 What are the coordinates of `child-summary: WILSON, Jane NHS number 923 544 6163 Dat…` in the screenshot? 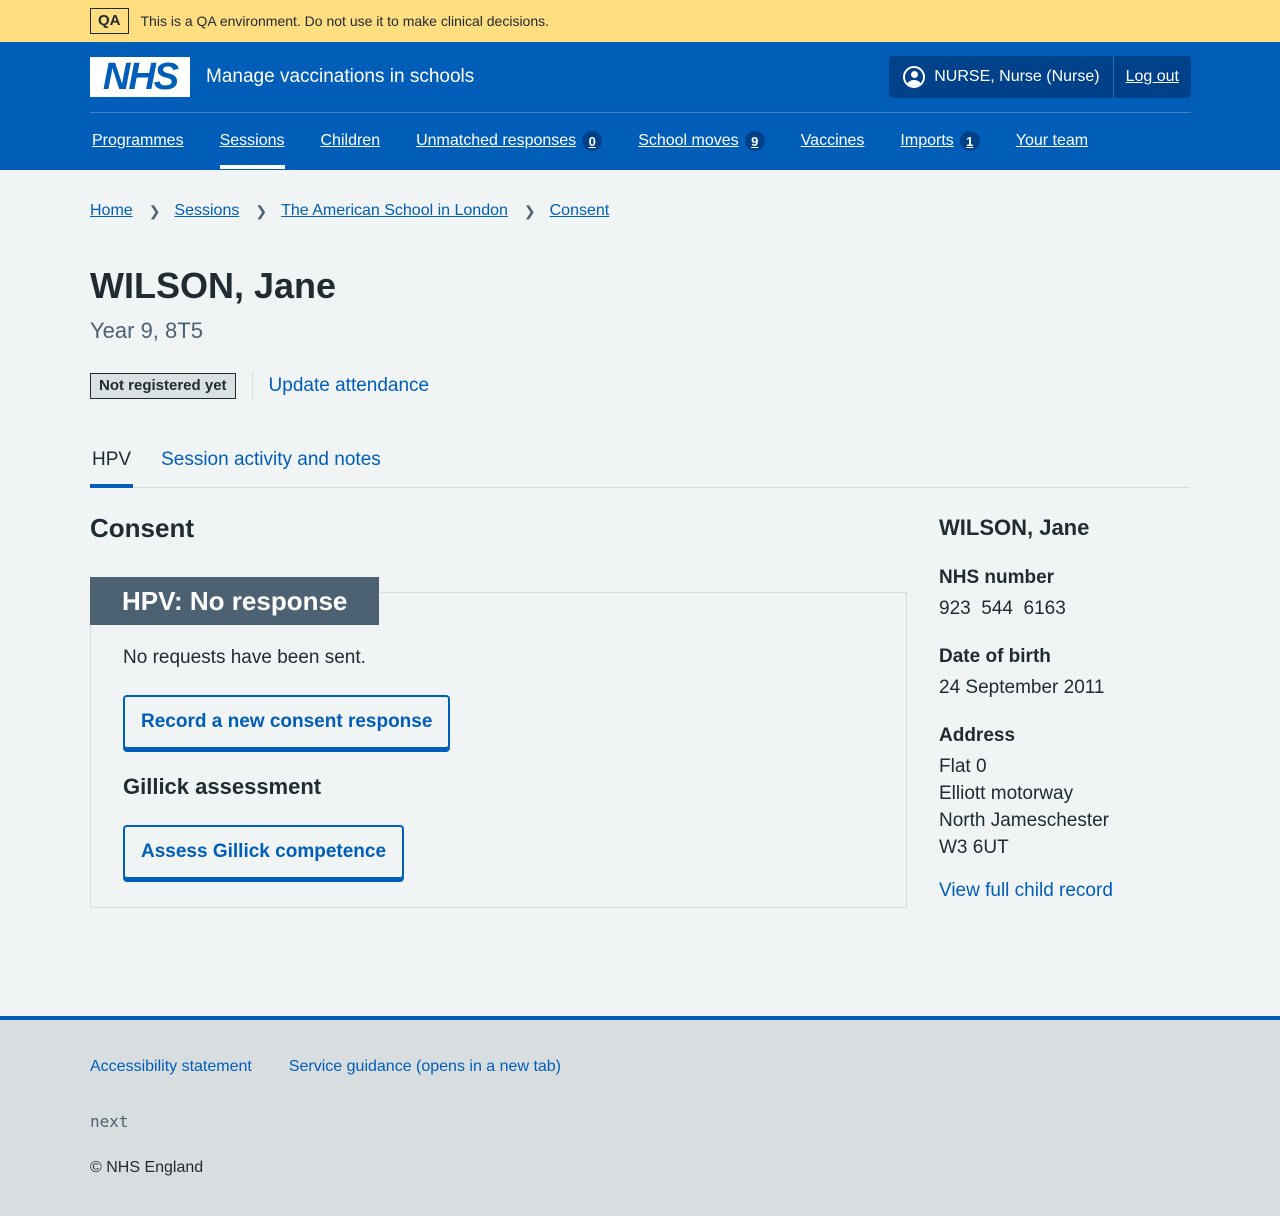 It's located at (1064, 710).